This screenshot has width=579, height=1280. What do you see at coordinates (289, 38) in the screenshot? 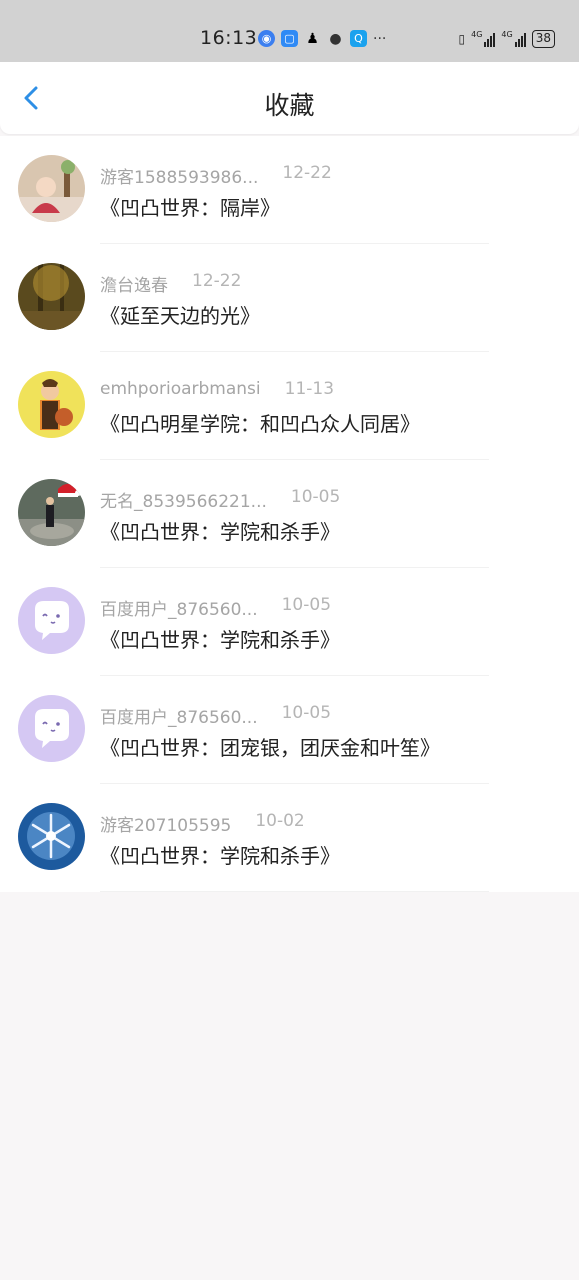
I see `app-notification-icon: ▢` at bounding box center [289, 38].